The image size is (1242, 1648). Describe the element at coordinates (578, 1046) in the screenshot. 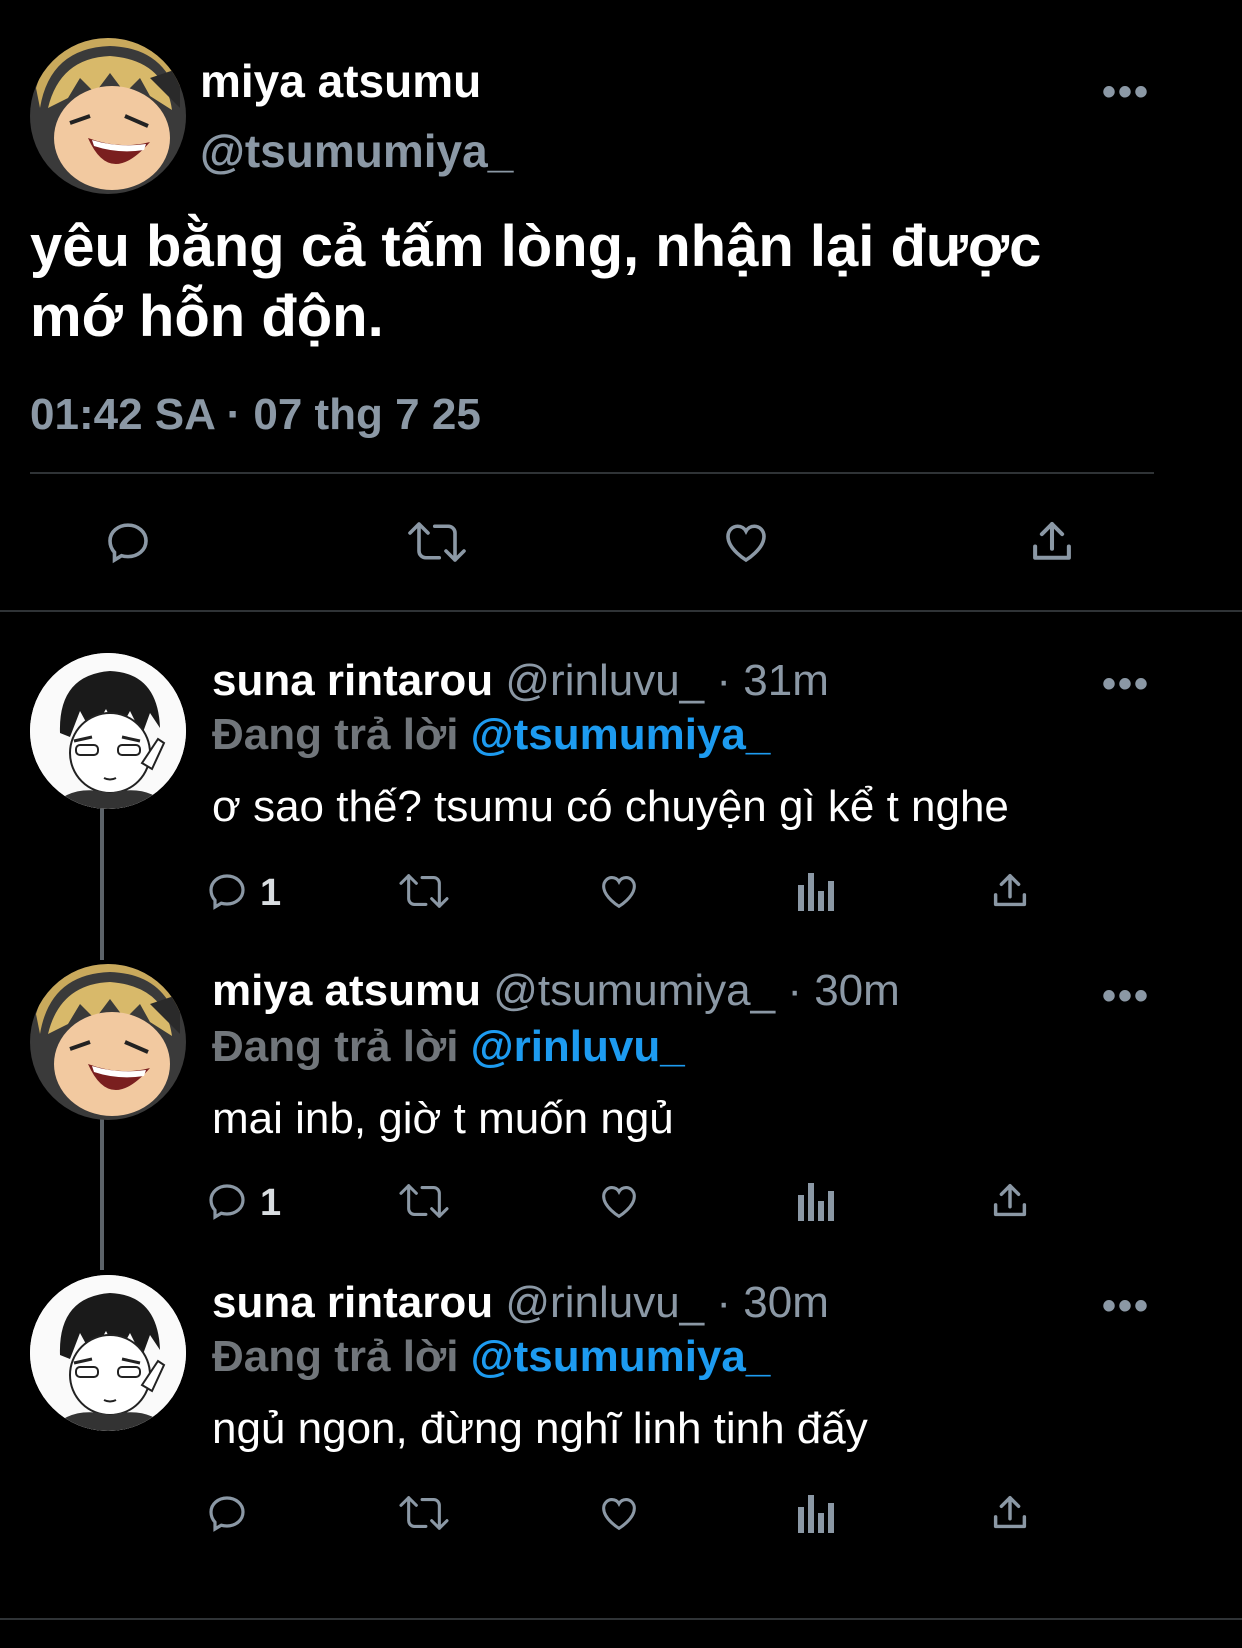

I see `replying-mention-link: @rinluvu_` at that location.